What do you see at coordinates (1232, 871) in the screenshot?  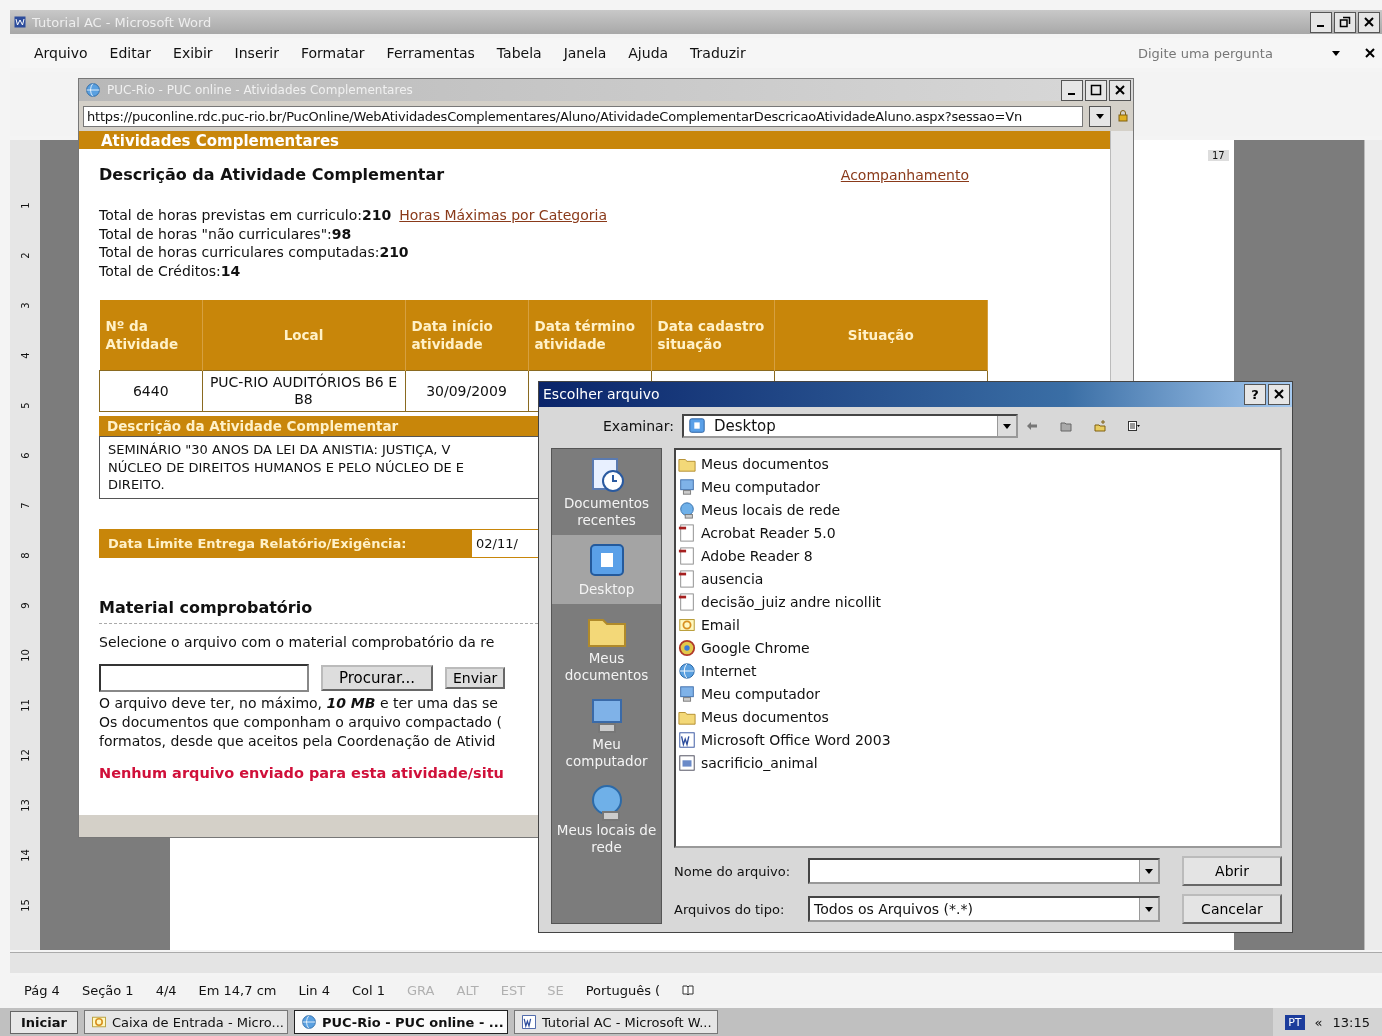 I see `open-button: Abrir` at bounding box center [1232, 871].